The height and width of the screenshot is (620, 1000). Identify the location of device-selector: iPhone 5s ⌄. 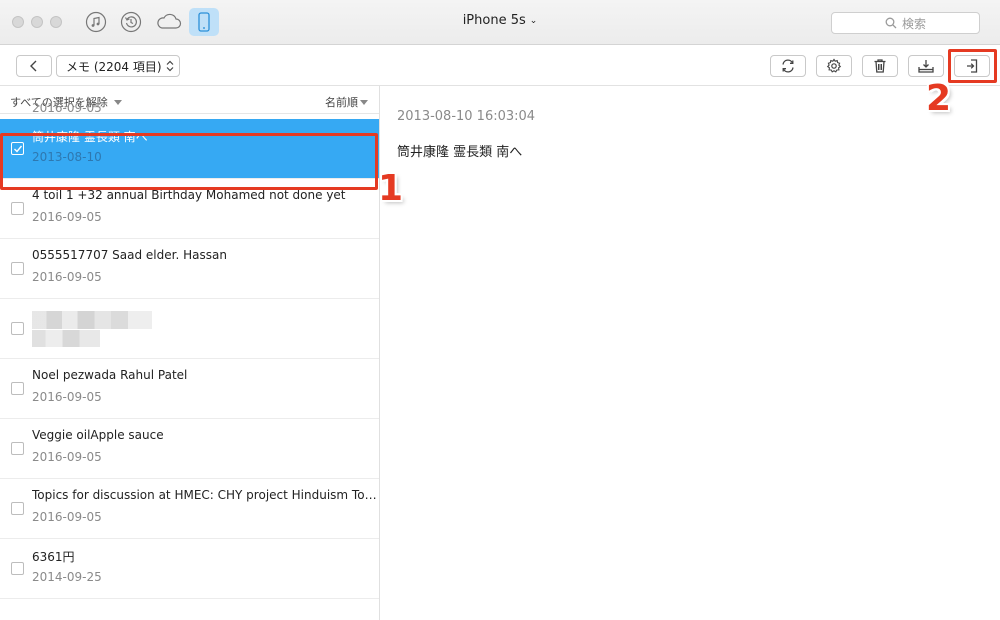
(500, 20).